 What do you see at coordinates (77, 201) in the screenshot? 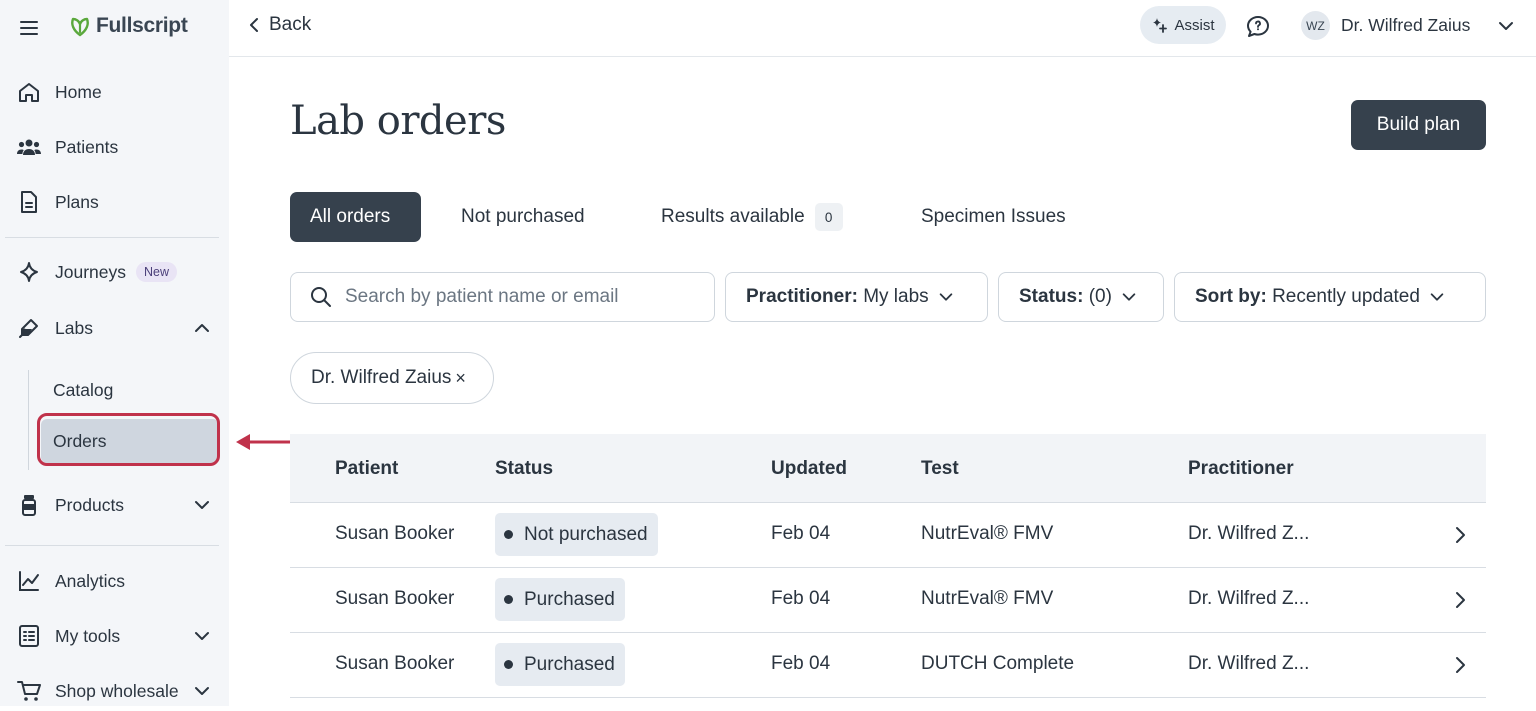
I see `sidebar-item-label: Plans` at bounding box center [77, 201].